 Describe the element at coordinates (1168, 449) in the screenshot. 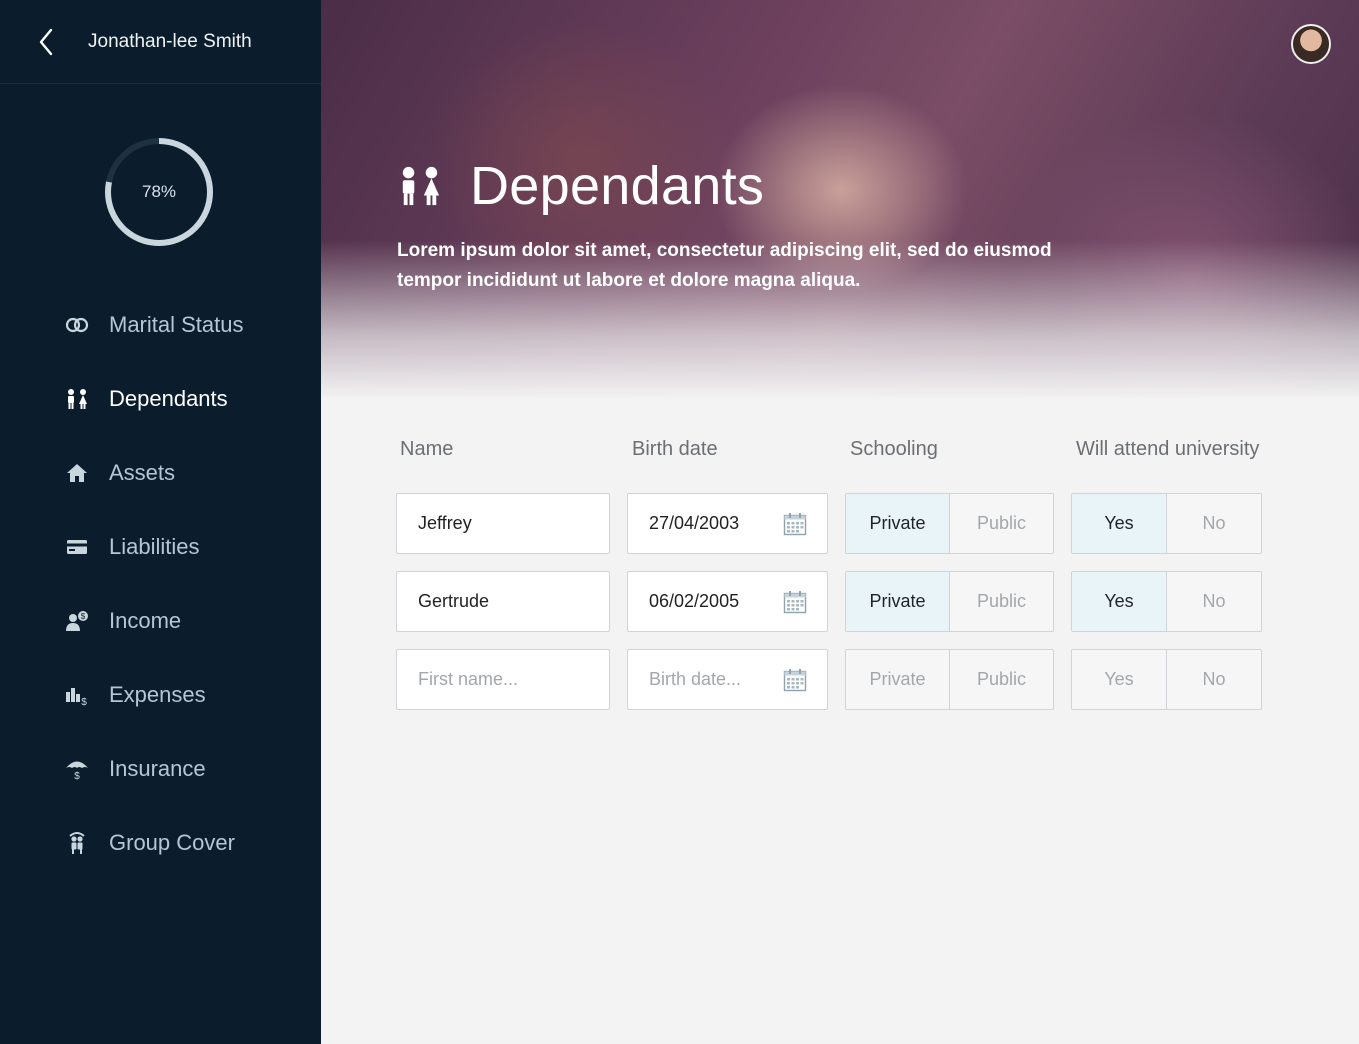

I see `column-header-university: Will attend university` at that location.